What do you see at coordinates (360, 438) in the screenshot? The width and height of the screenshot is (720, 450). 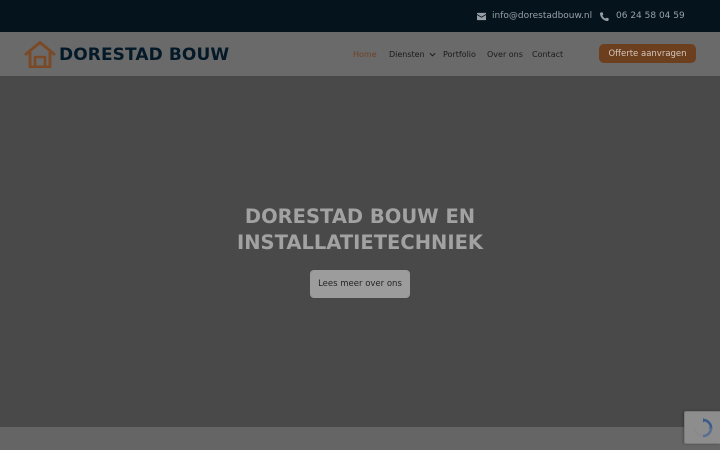 I see `next-section-strip` at bounding box center [360, 438].